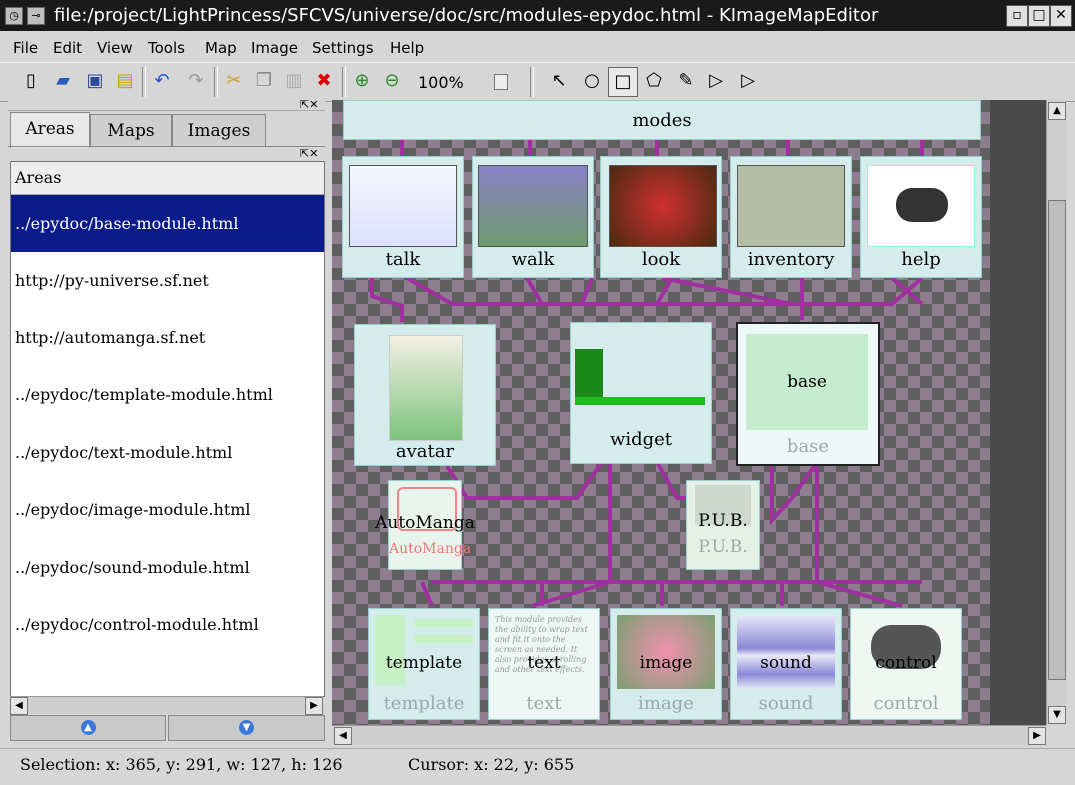 The height and width of the screenshot is (785, 1075). What do you see at coordinates (654, 81) in the screenshot?
I see `polygon-tool-icon: ⬠` at bounding box center [654, 81].